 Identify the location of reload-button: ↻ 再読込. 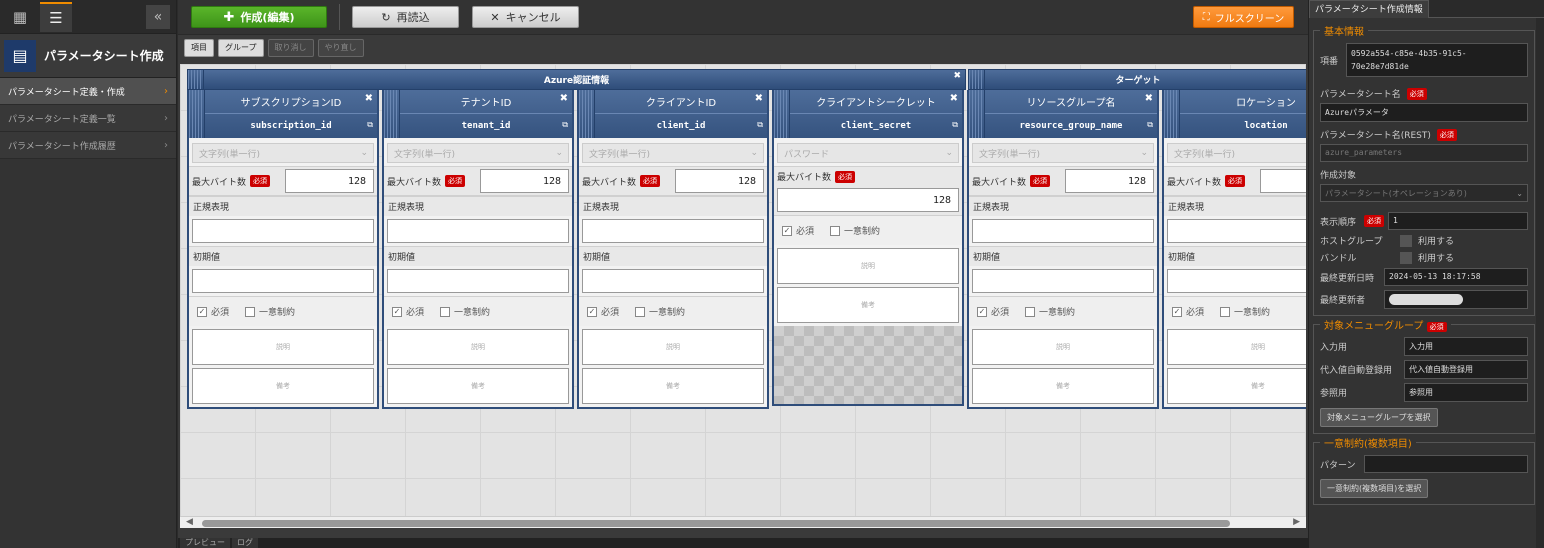
(405, 17).